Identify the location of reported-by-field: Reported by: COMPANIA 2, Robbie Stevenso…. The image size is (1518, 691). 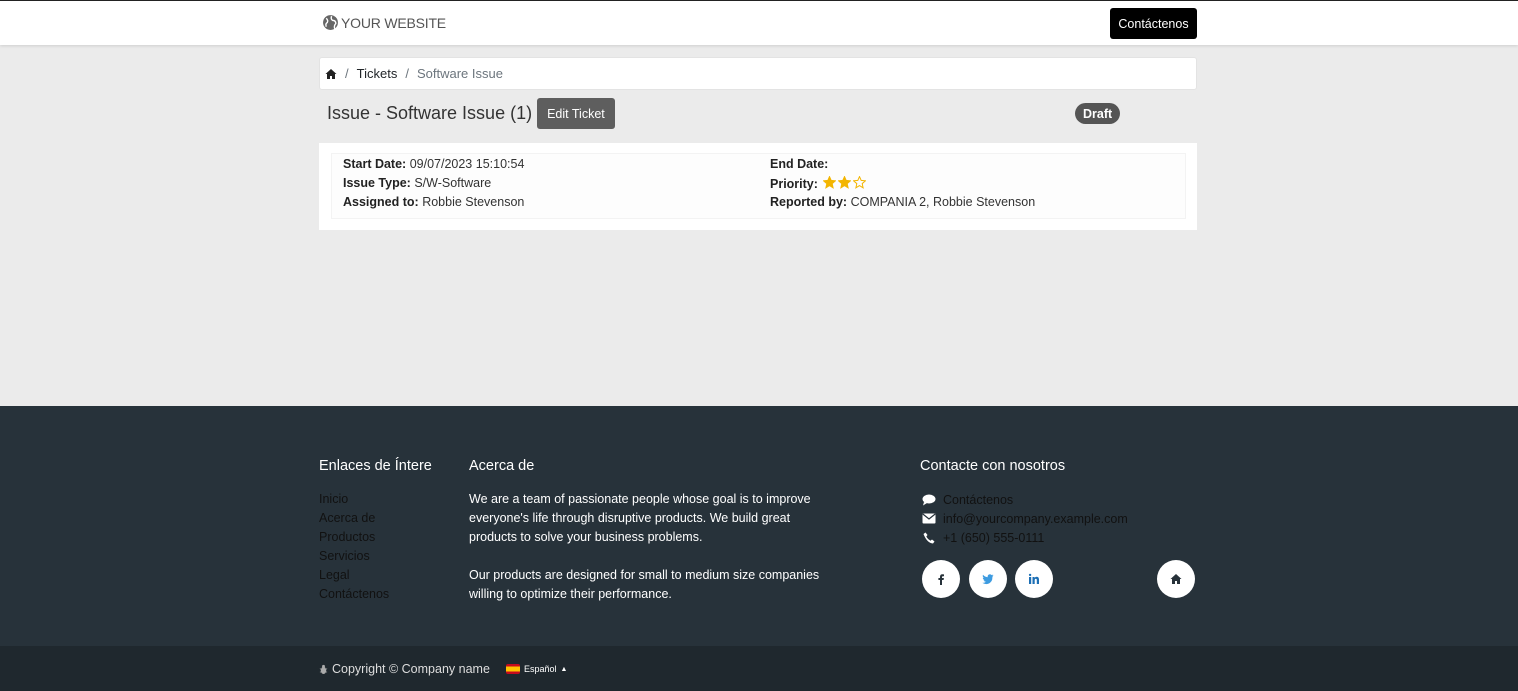
(902, 202).